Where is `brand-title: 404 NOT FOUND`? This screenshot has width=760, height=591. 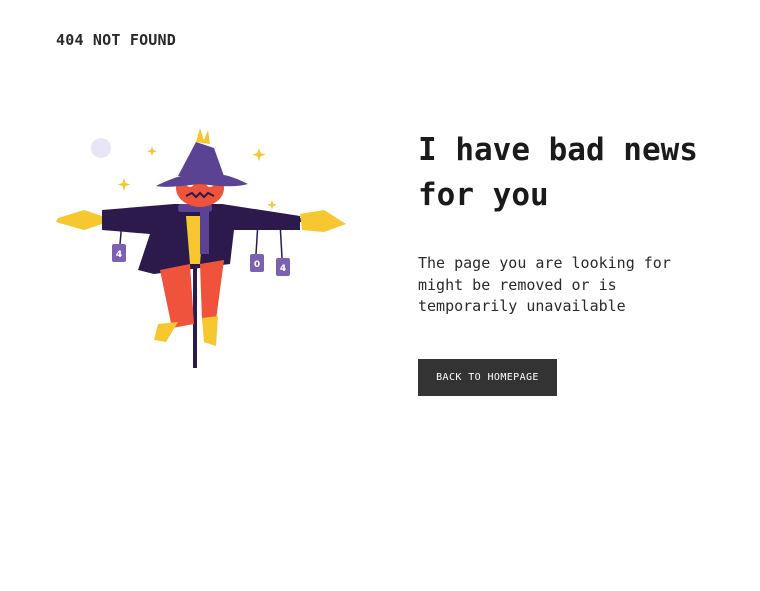
brand-title: 404 NOT FOUND is located at coordinates (116, 40).